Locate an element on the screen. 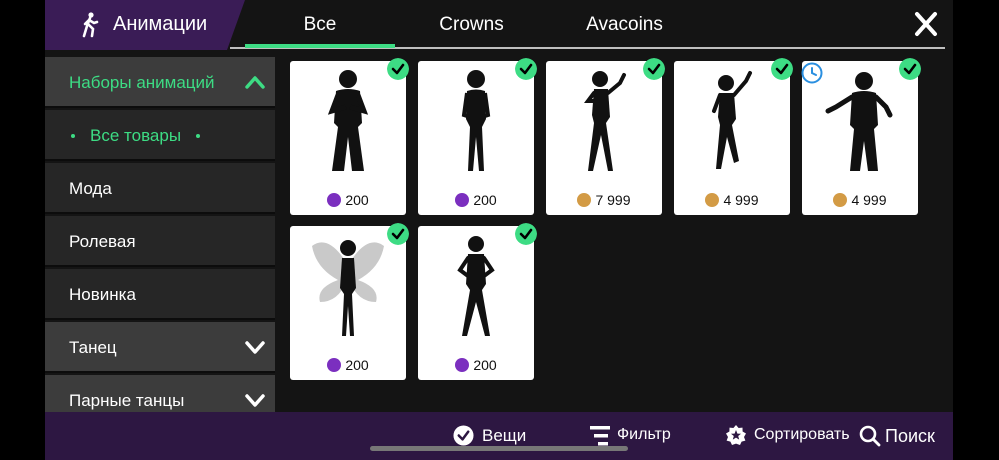  sidebar-item-couple-dances: Парные танцы is located at coordinates (160, 393).